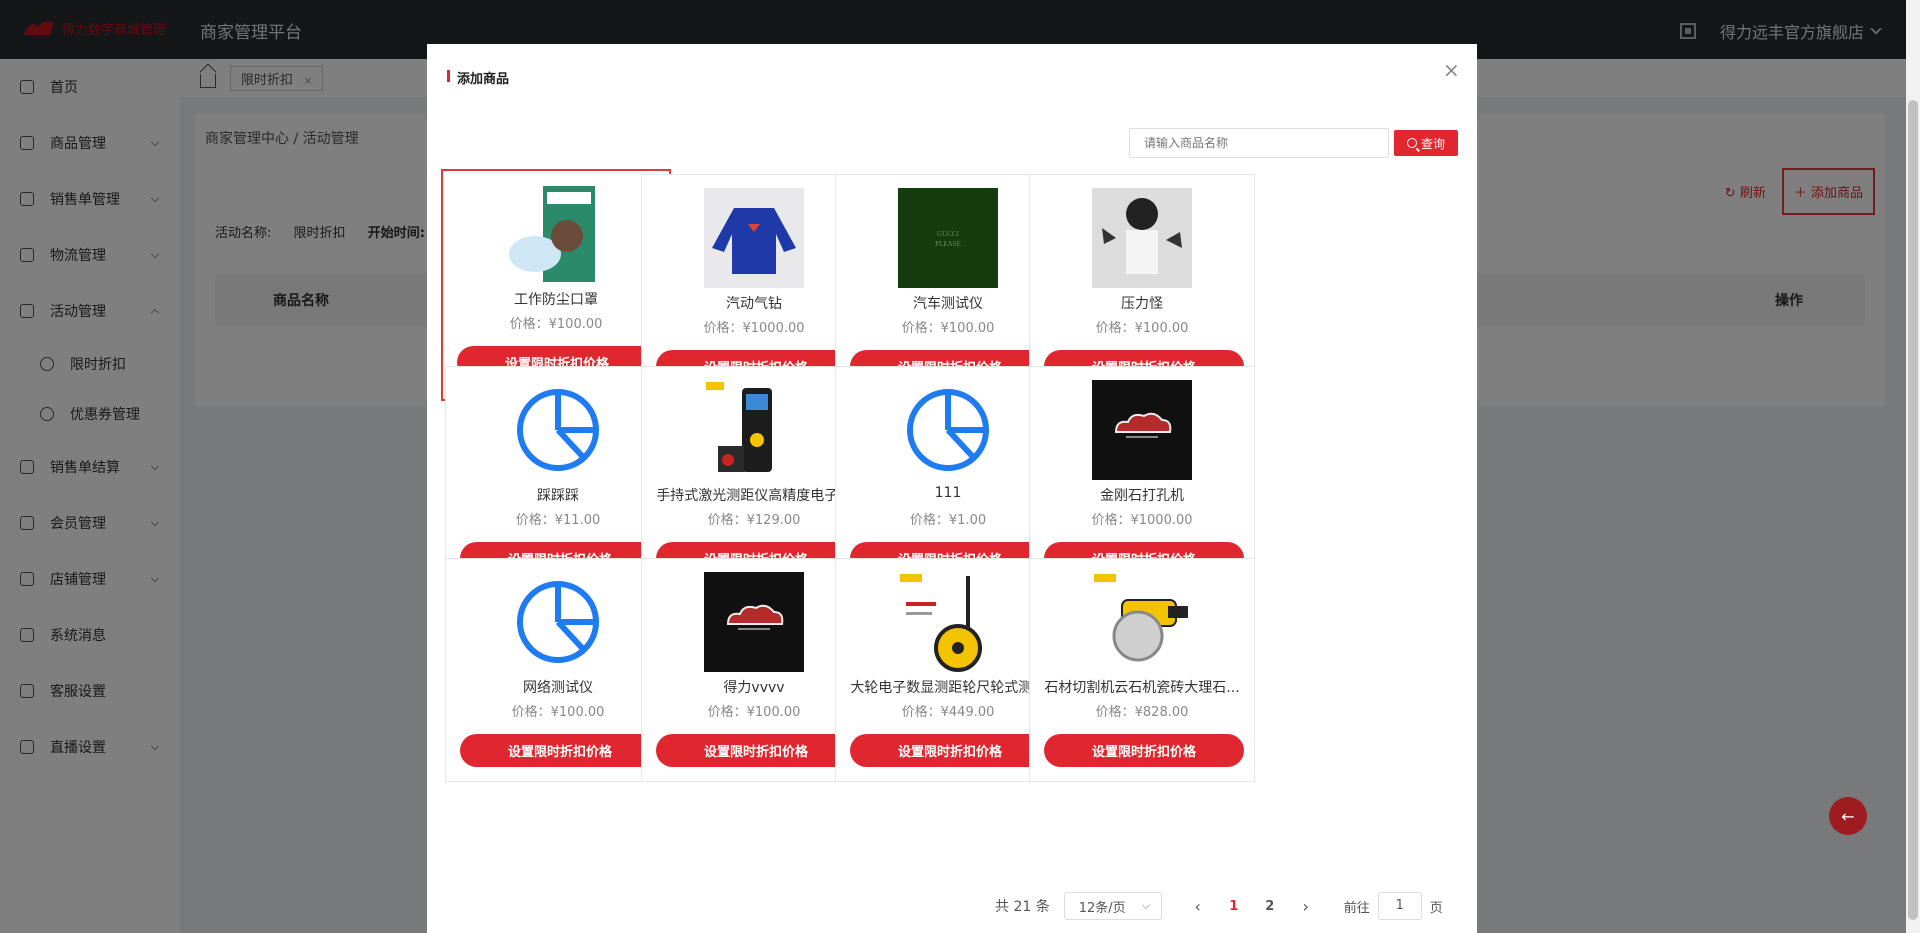  I want to click on product-price: 价格：¥828.00, so click(1142, 710).